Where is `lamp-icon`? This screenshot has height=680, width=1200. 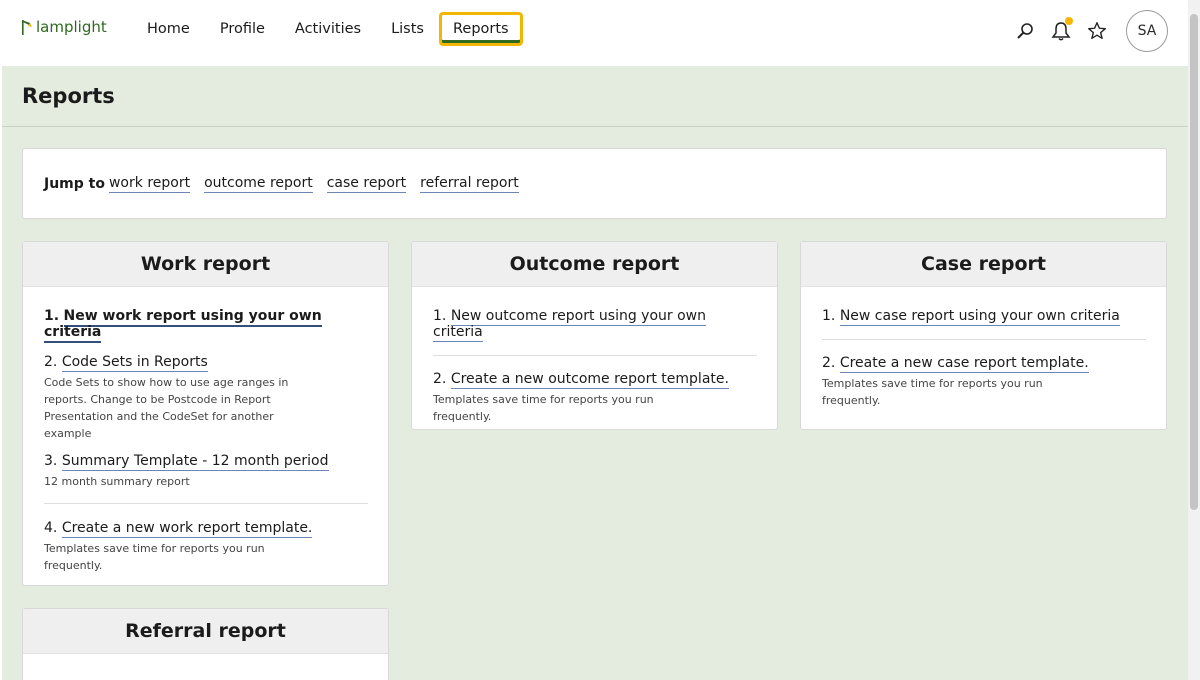 lamp-icon is located at coordinates (27, 27).